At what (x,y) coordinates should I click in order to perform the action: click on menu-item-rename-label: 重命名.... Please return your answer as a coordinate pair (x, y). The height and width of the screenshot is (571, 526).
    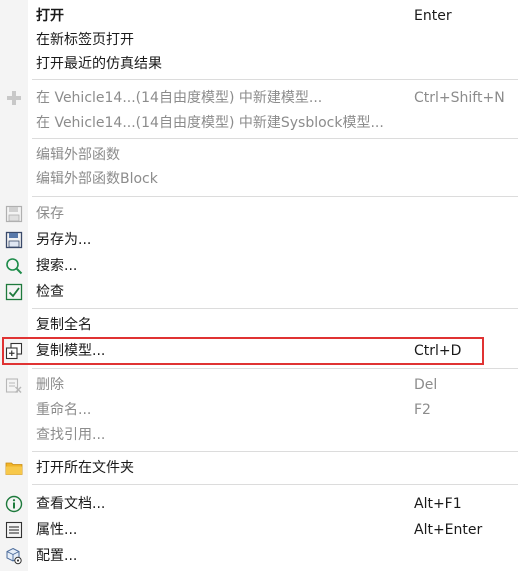
    Looking at the image, I should click on (64, 410).